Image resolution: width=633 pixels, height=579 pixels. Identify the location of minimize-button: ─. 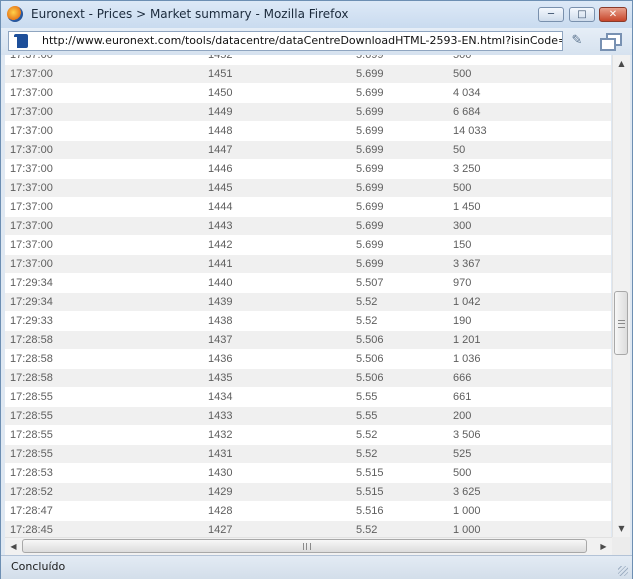
(551, 14).